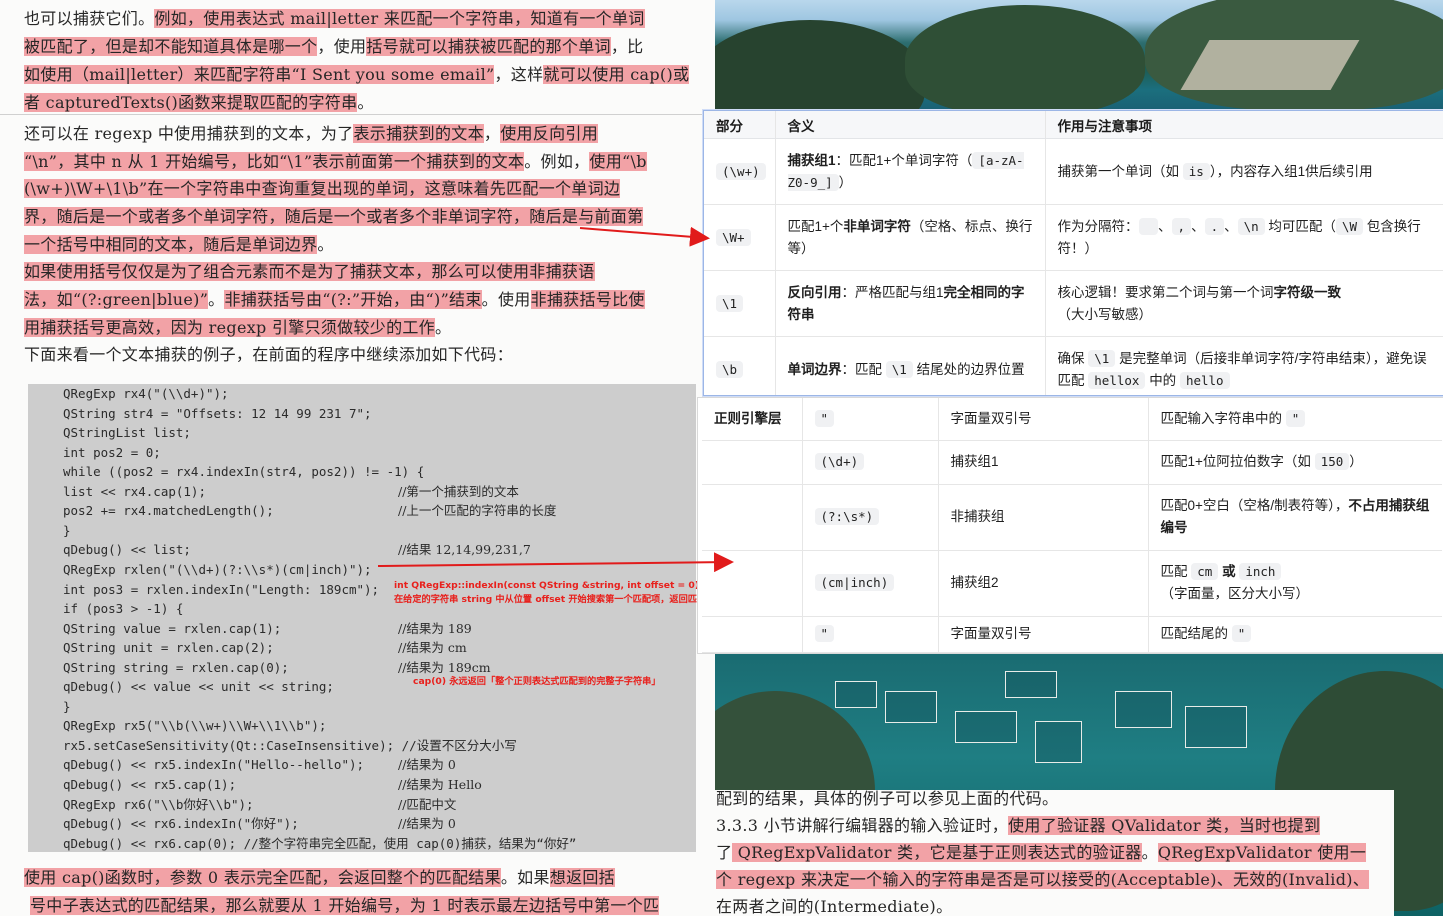  Describe the element at coordinates (334, 216) in the screenshot. I see `text-line: 界，随后是一个或者多个单词字符，随后是一个或者多个非单词字符，随后是与前面第` at that location.